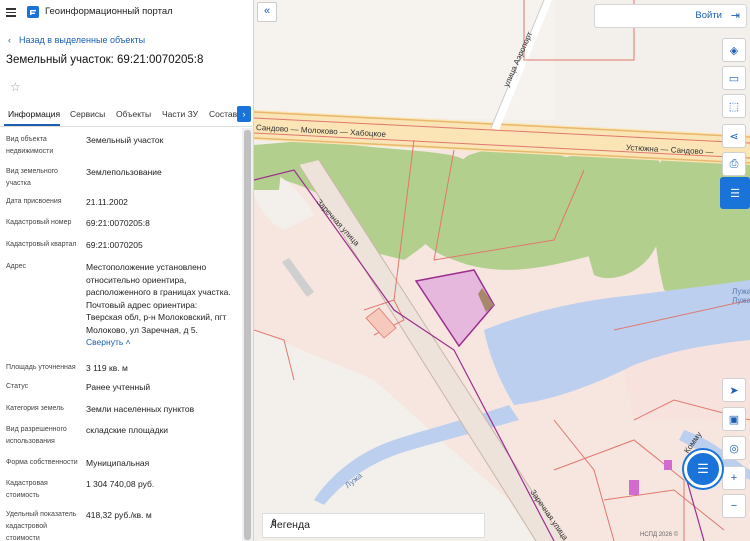  Describe the element at coordinates (133, 114) in the screenshot. I see `tab-objects: Объекты` at that location.